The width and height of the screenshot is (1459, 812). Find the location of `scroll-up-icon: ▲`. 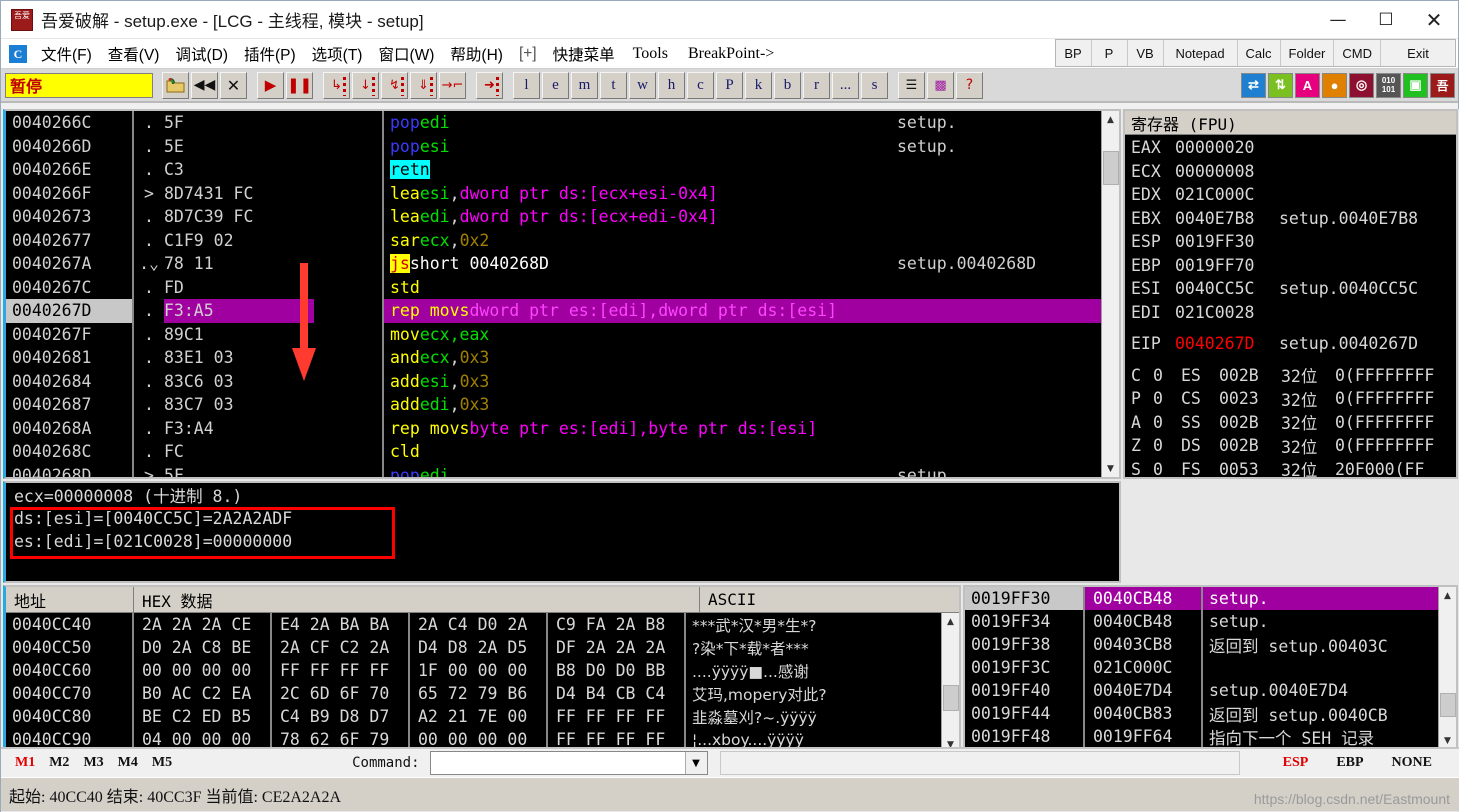

scroll-up-icon: ▲ is located at coordinates (1110, 119).